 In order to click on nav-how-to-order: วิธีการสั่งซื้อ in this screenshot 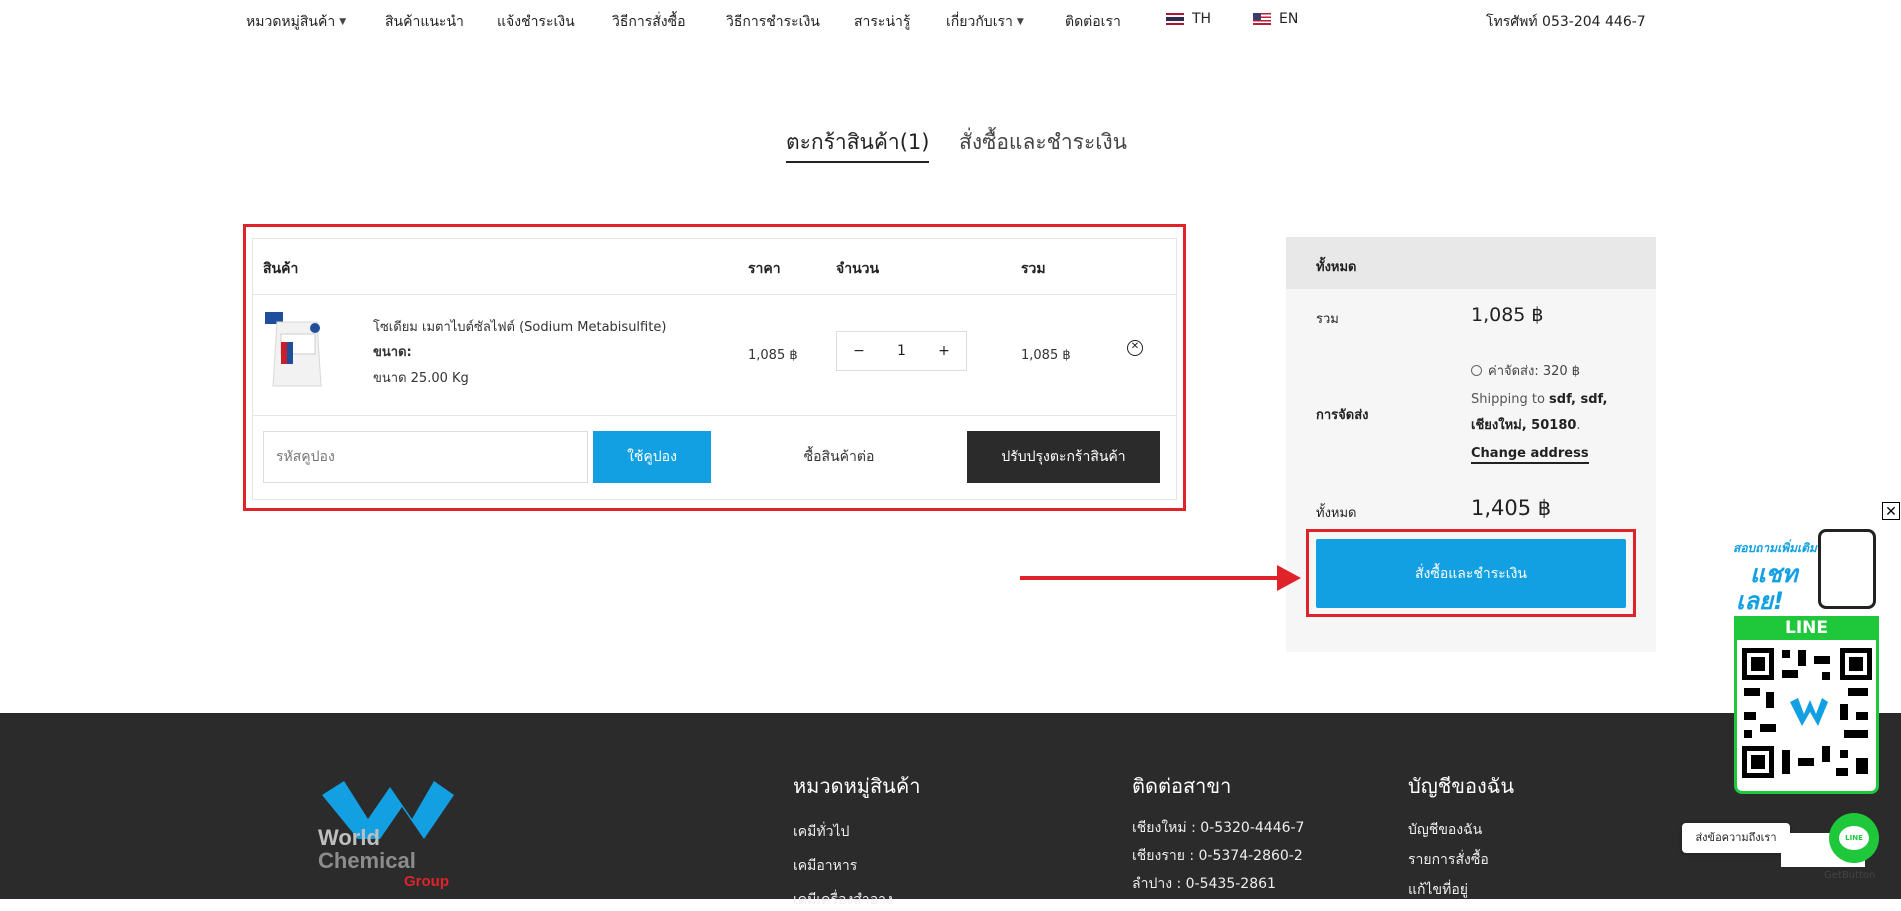, I will do `click(649, 22)`.